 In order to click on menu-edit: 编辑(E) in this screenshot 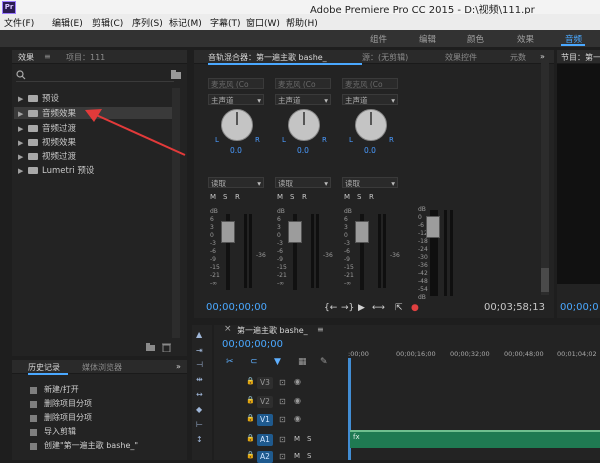, I will do `click(67, 22)`.